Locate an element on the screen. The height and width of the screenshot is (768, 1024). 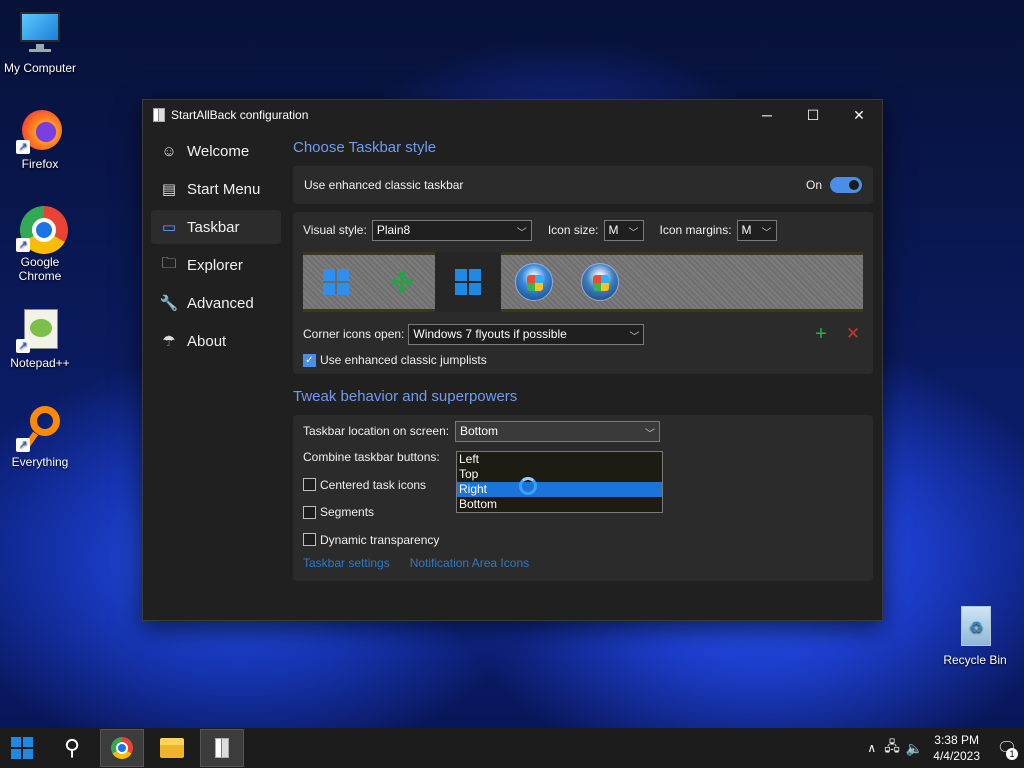
startallback-icon is located at coordinates (222, 748).